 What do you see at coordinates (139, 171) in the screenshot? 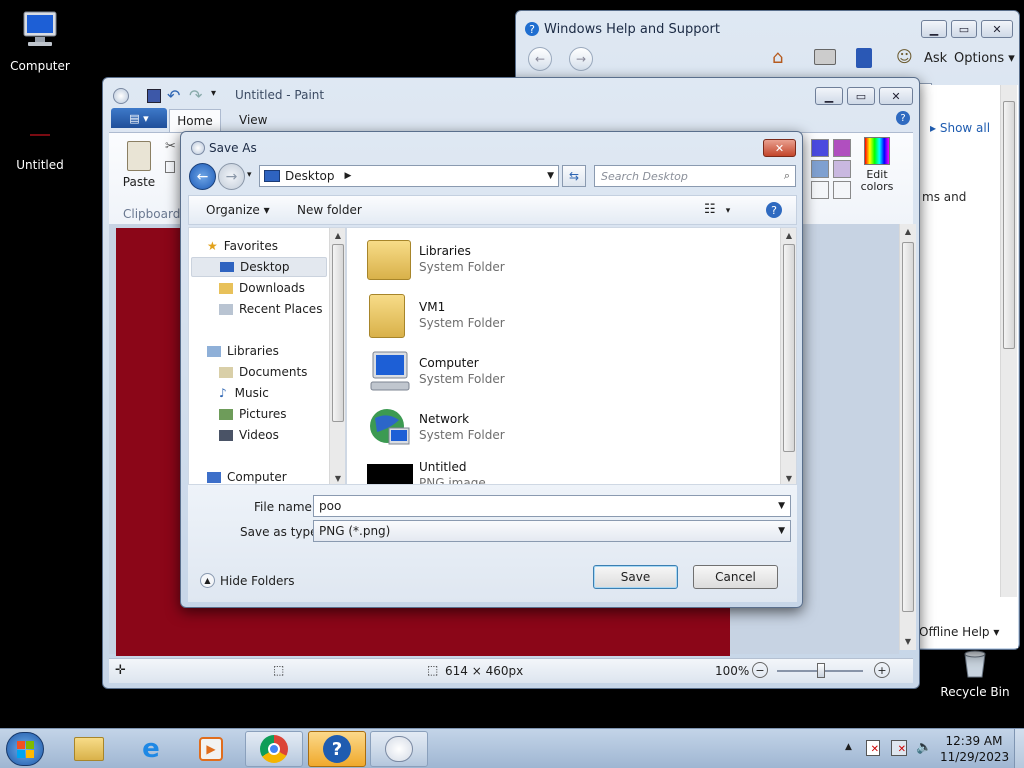
I see `paste-button: Paste` at bounding box center [139, 171].